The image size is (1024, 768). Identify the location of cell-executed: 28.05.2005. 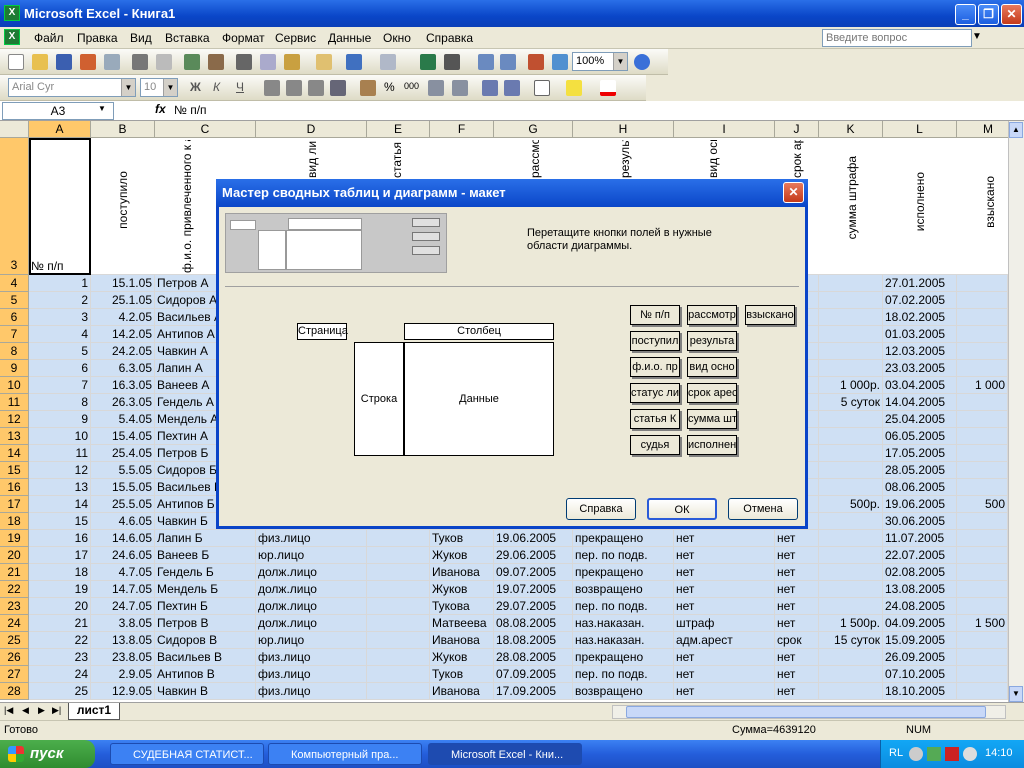
(920, 470).